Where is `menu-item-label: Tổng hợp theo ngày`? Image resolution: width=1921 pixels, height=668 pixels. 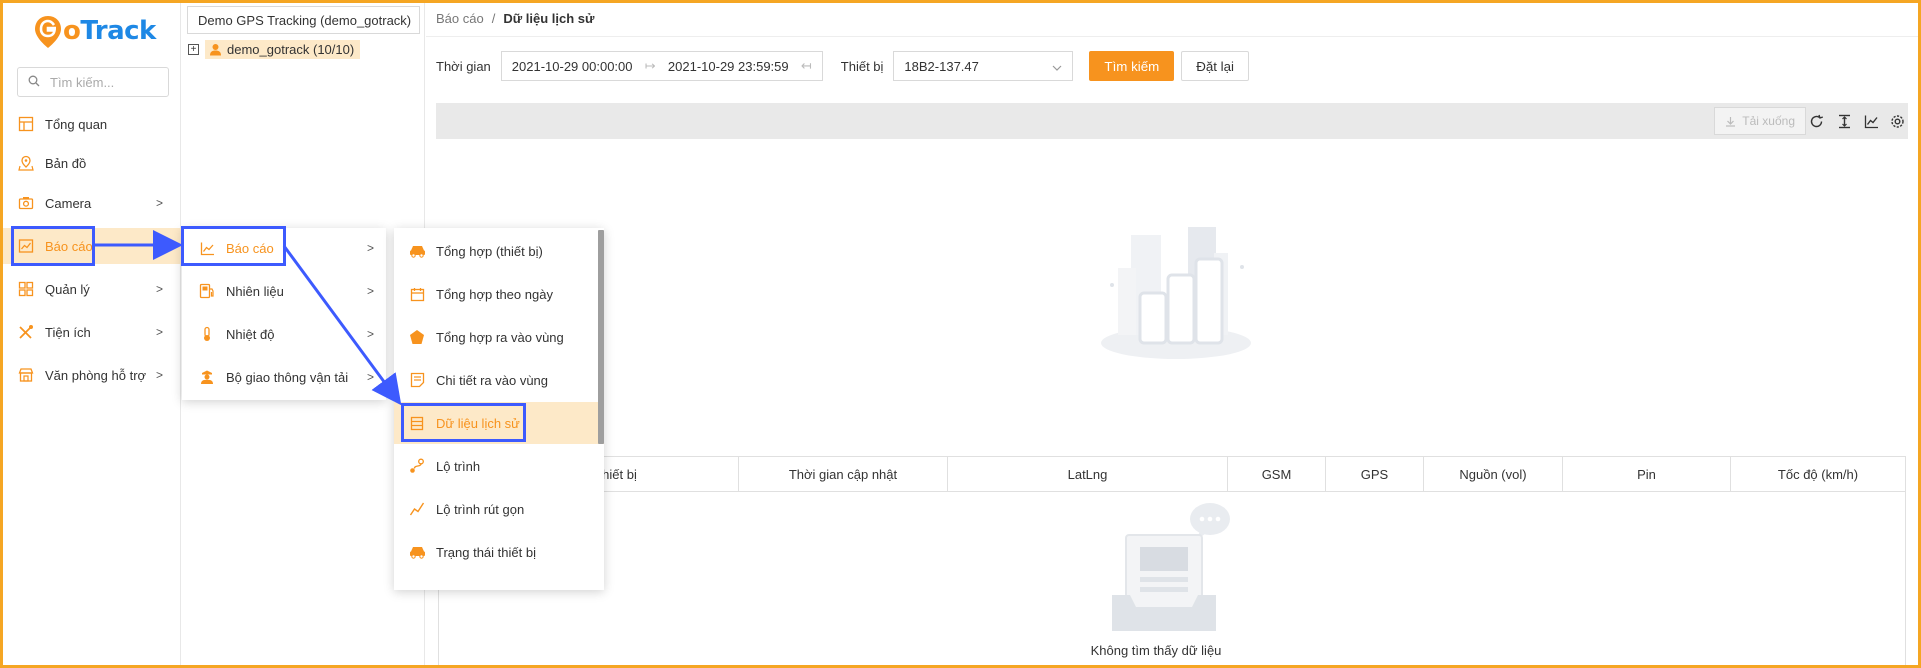 menu-item-label: Tổng hợp theo ngày is located at coordinates (494, 294).